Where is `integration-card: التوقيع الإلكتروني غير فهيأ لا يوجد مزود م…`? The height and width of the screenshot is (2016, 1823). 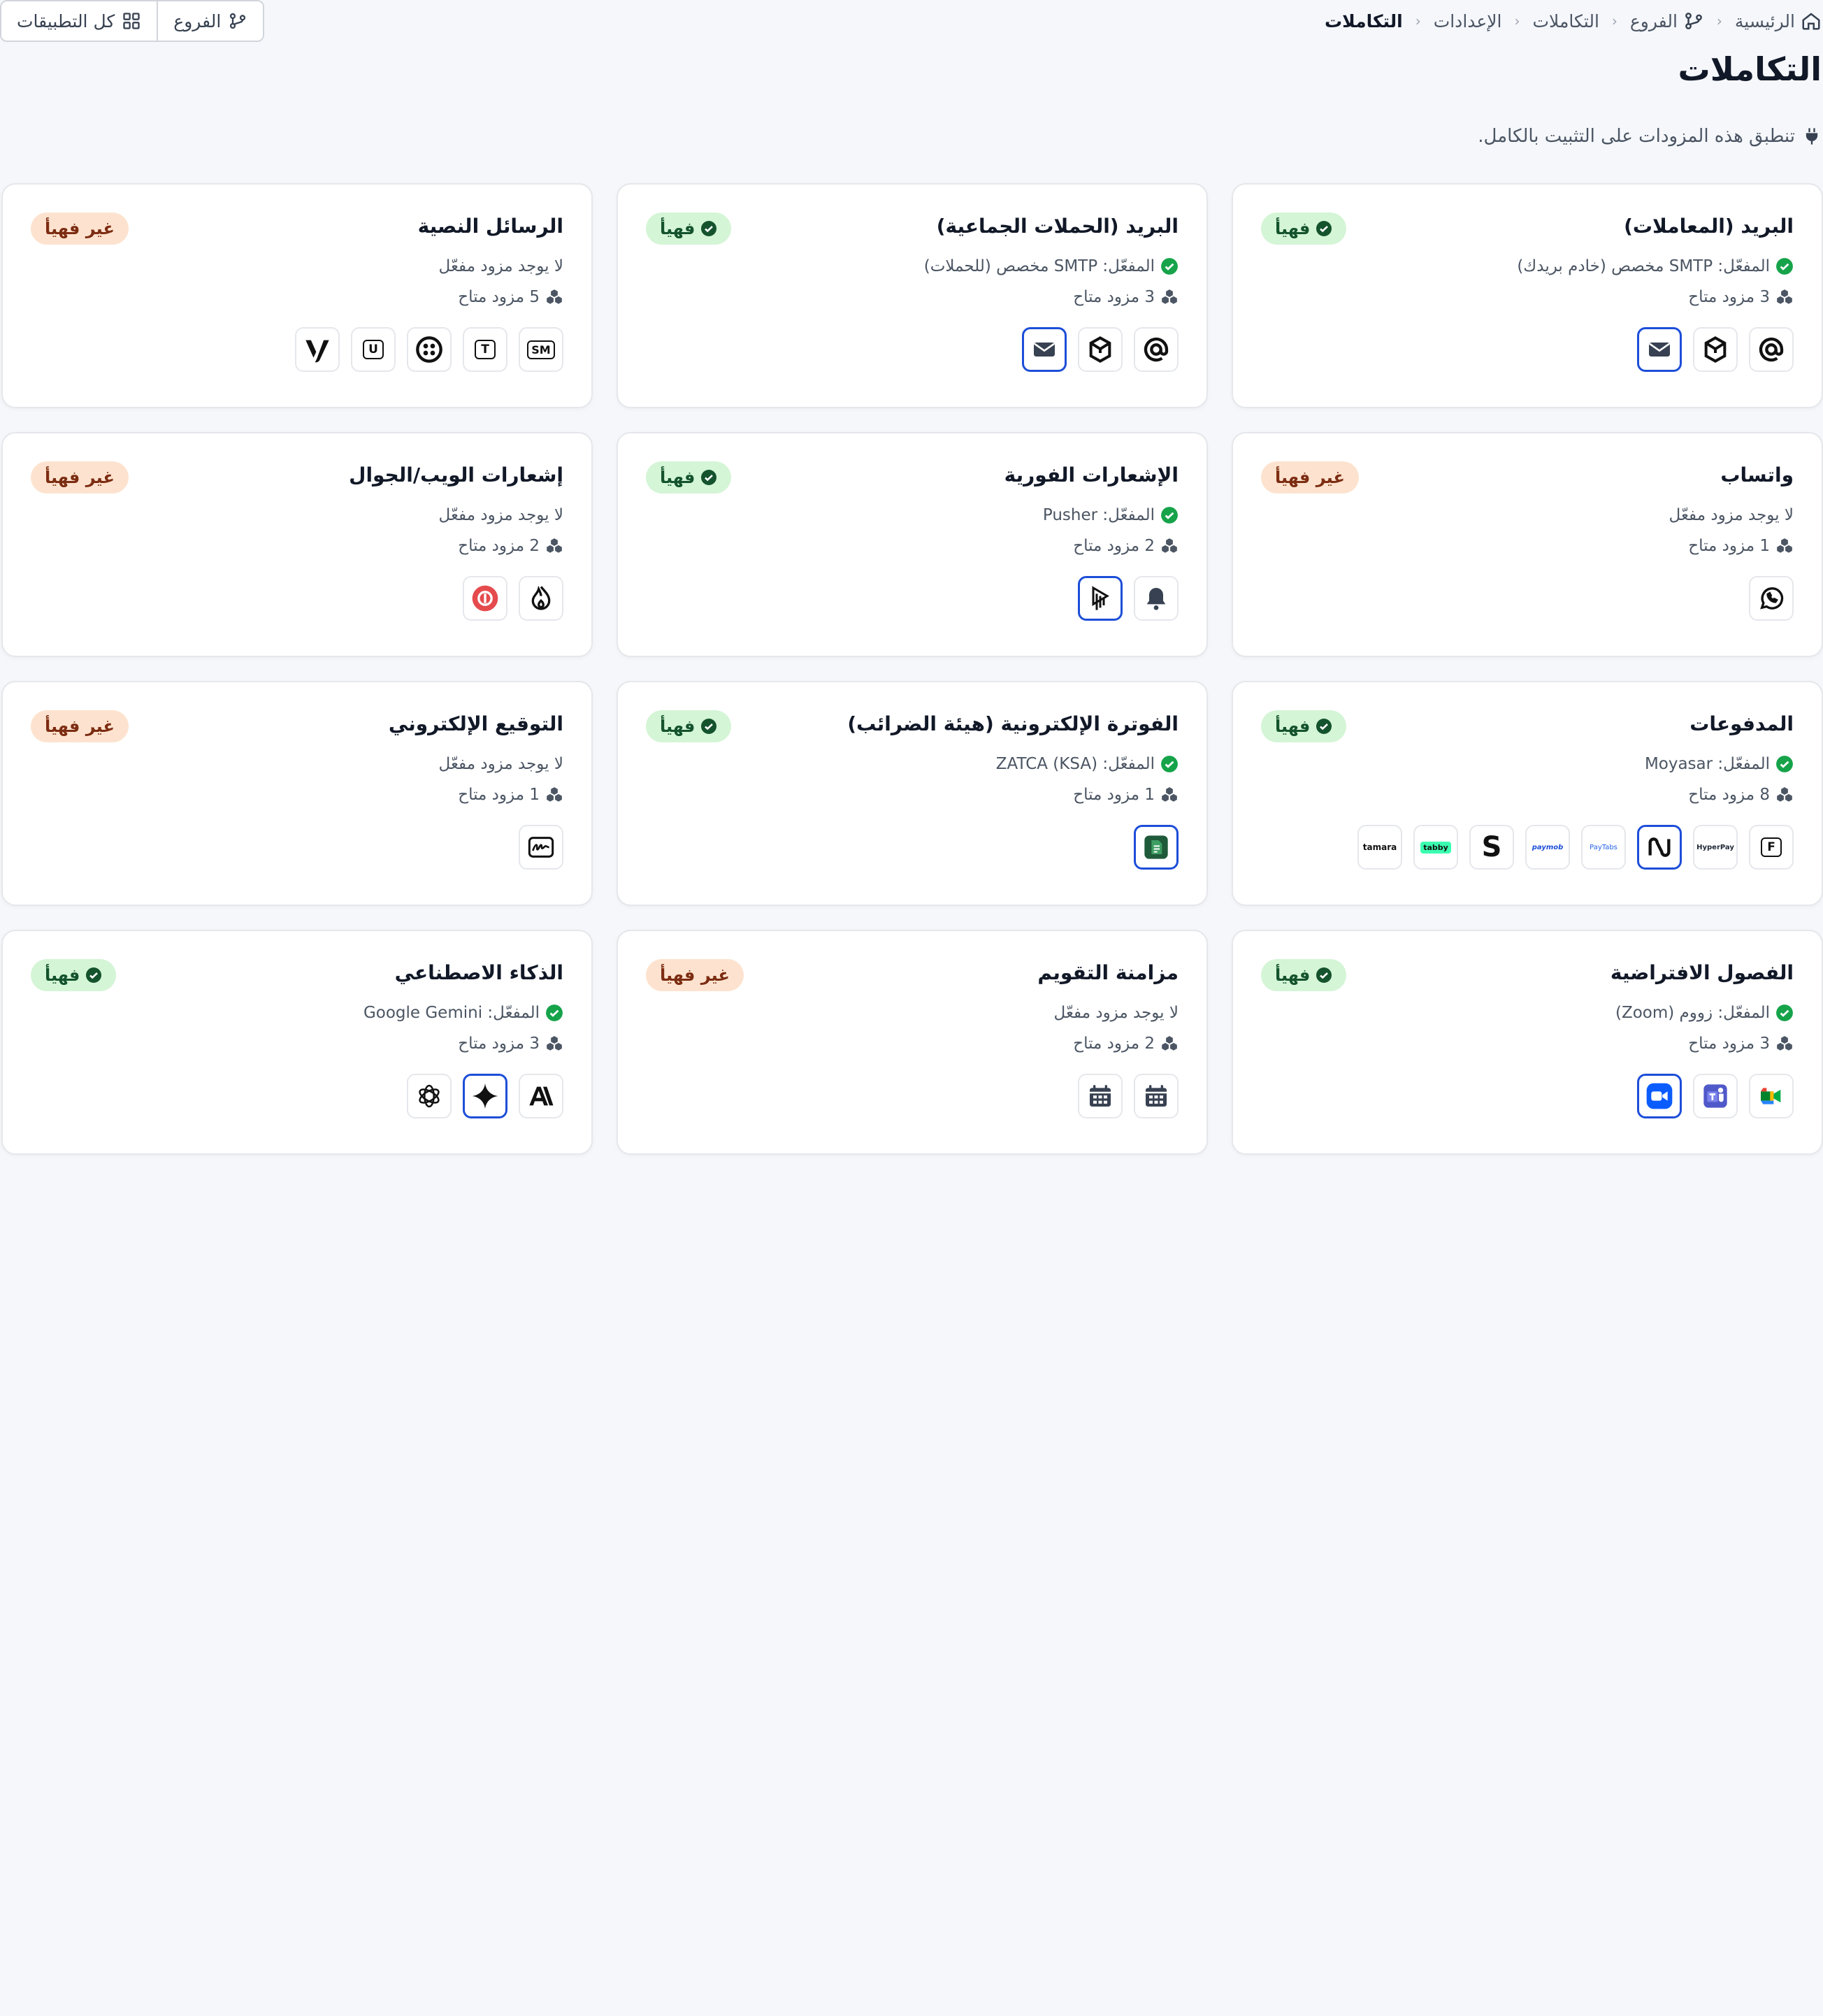 integration-card: التوقيع الإلكتروني غير فهيأ لا يوجد مزود م… is located at coordinates (297, 793).